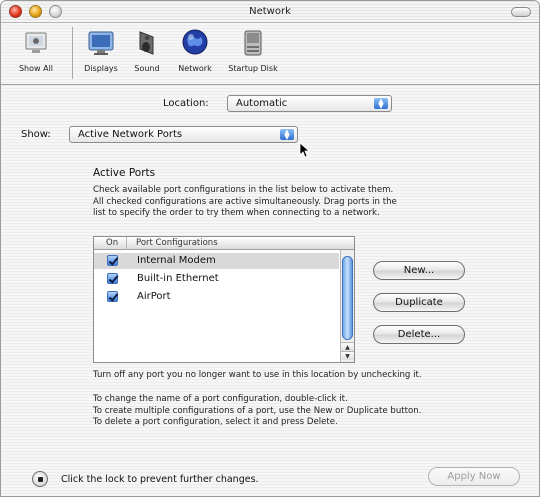 The height and width of the screenshot is (497, 540). Describe the element at coordinates (521, 12) in the screenshot. I see `toolbar-toggle-button` at that location.